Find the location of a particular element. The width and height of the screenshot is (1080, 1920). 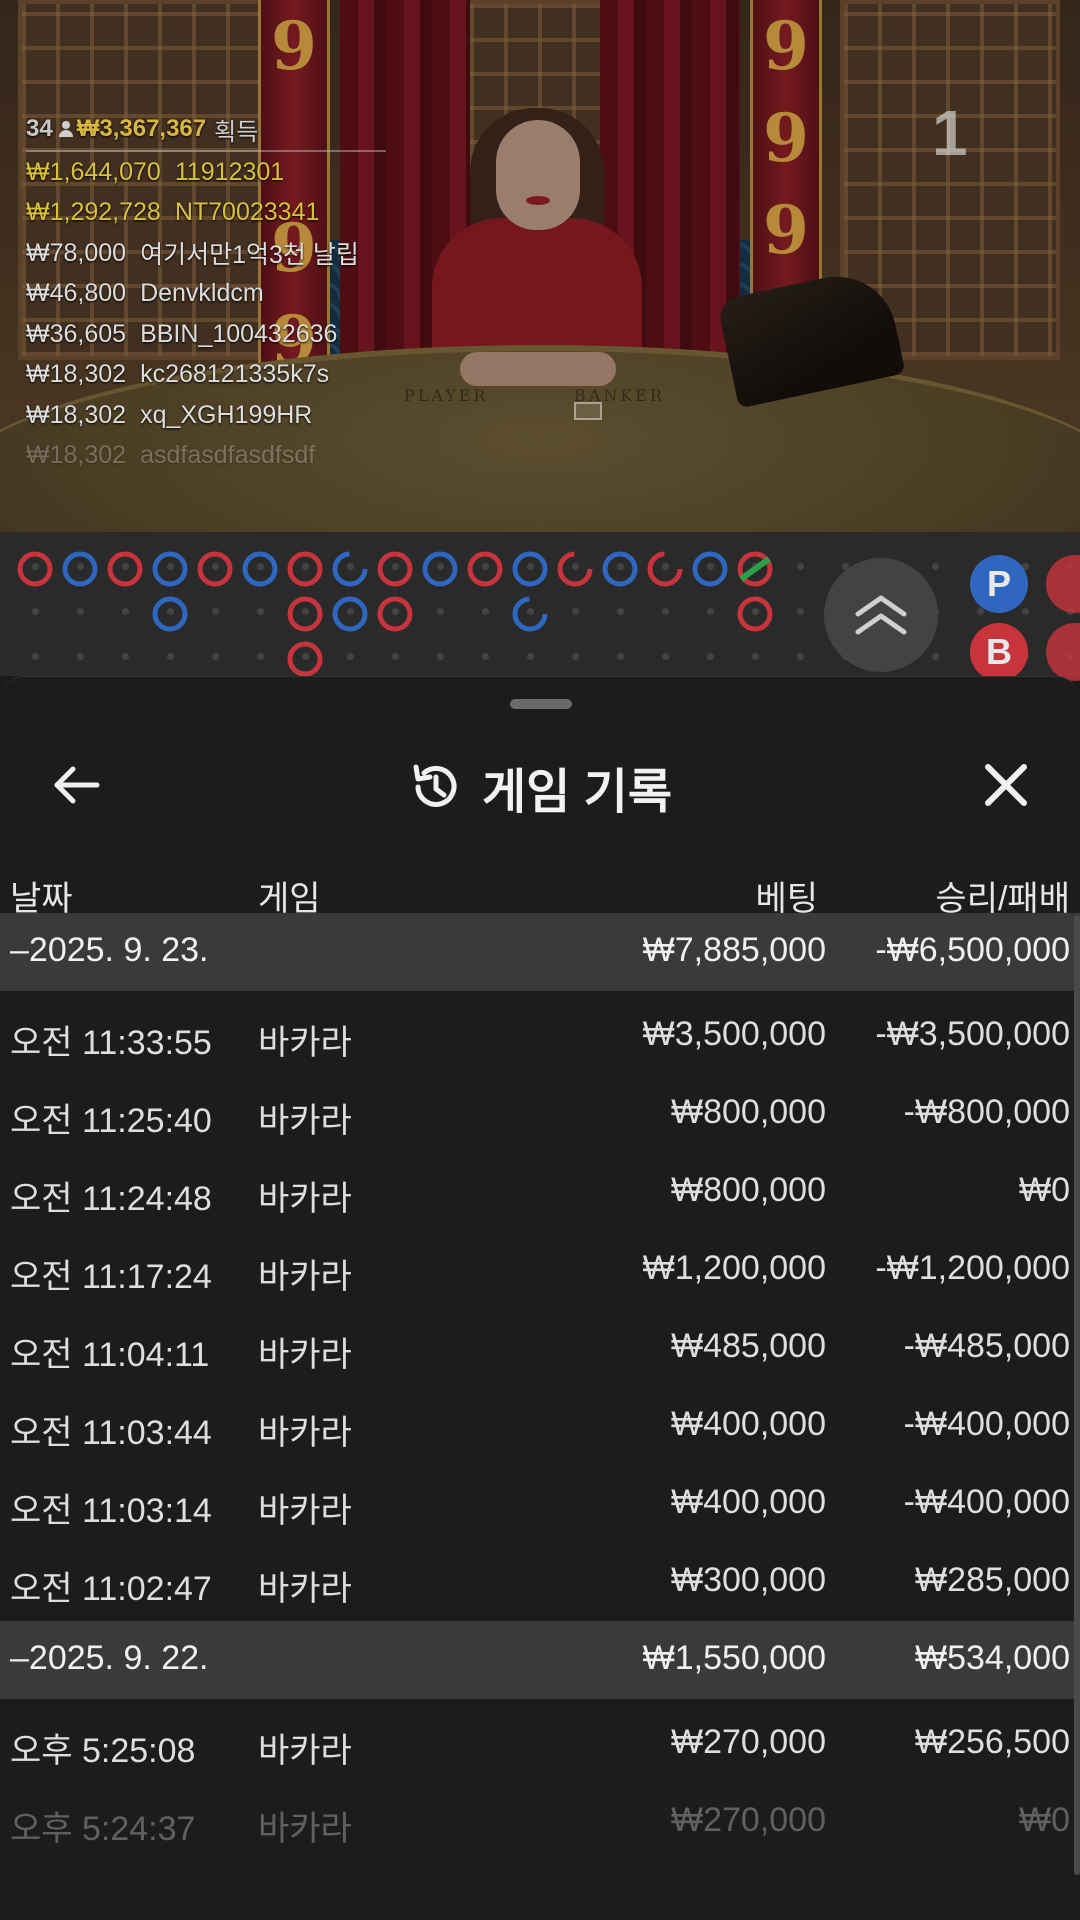

row-bet: ₩485,000 is located at coordinates (748, 1346).